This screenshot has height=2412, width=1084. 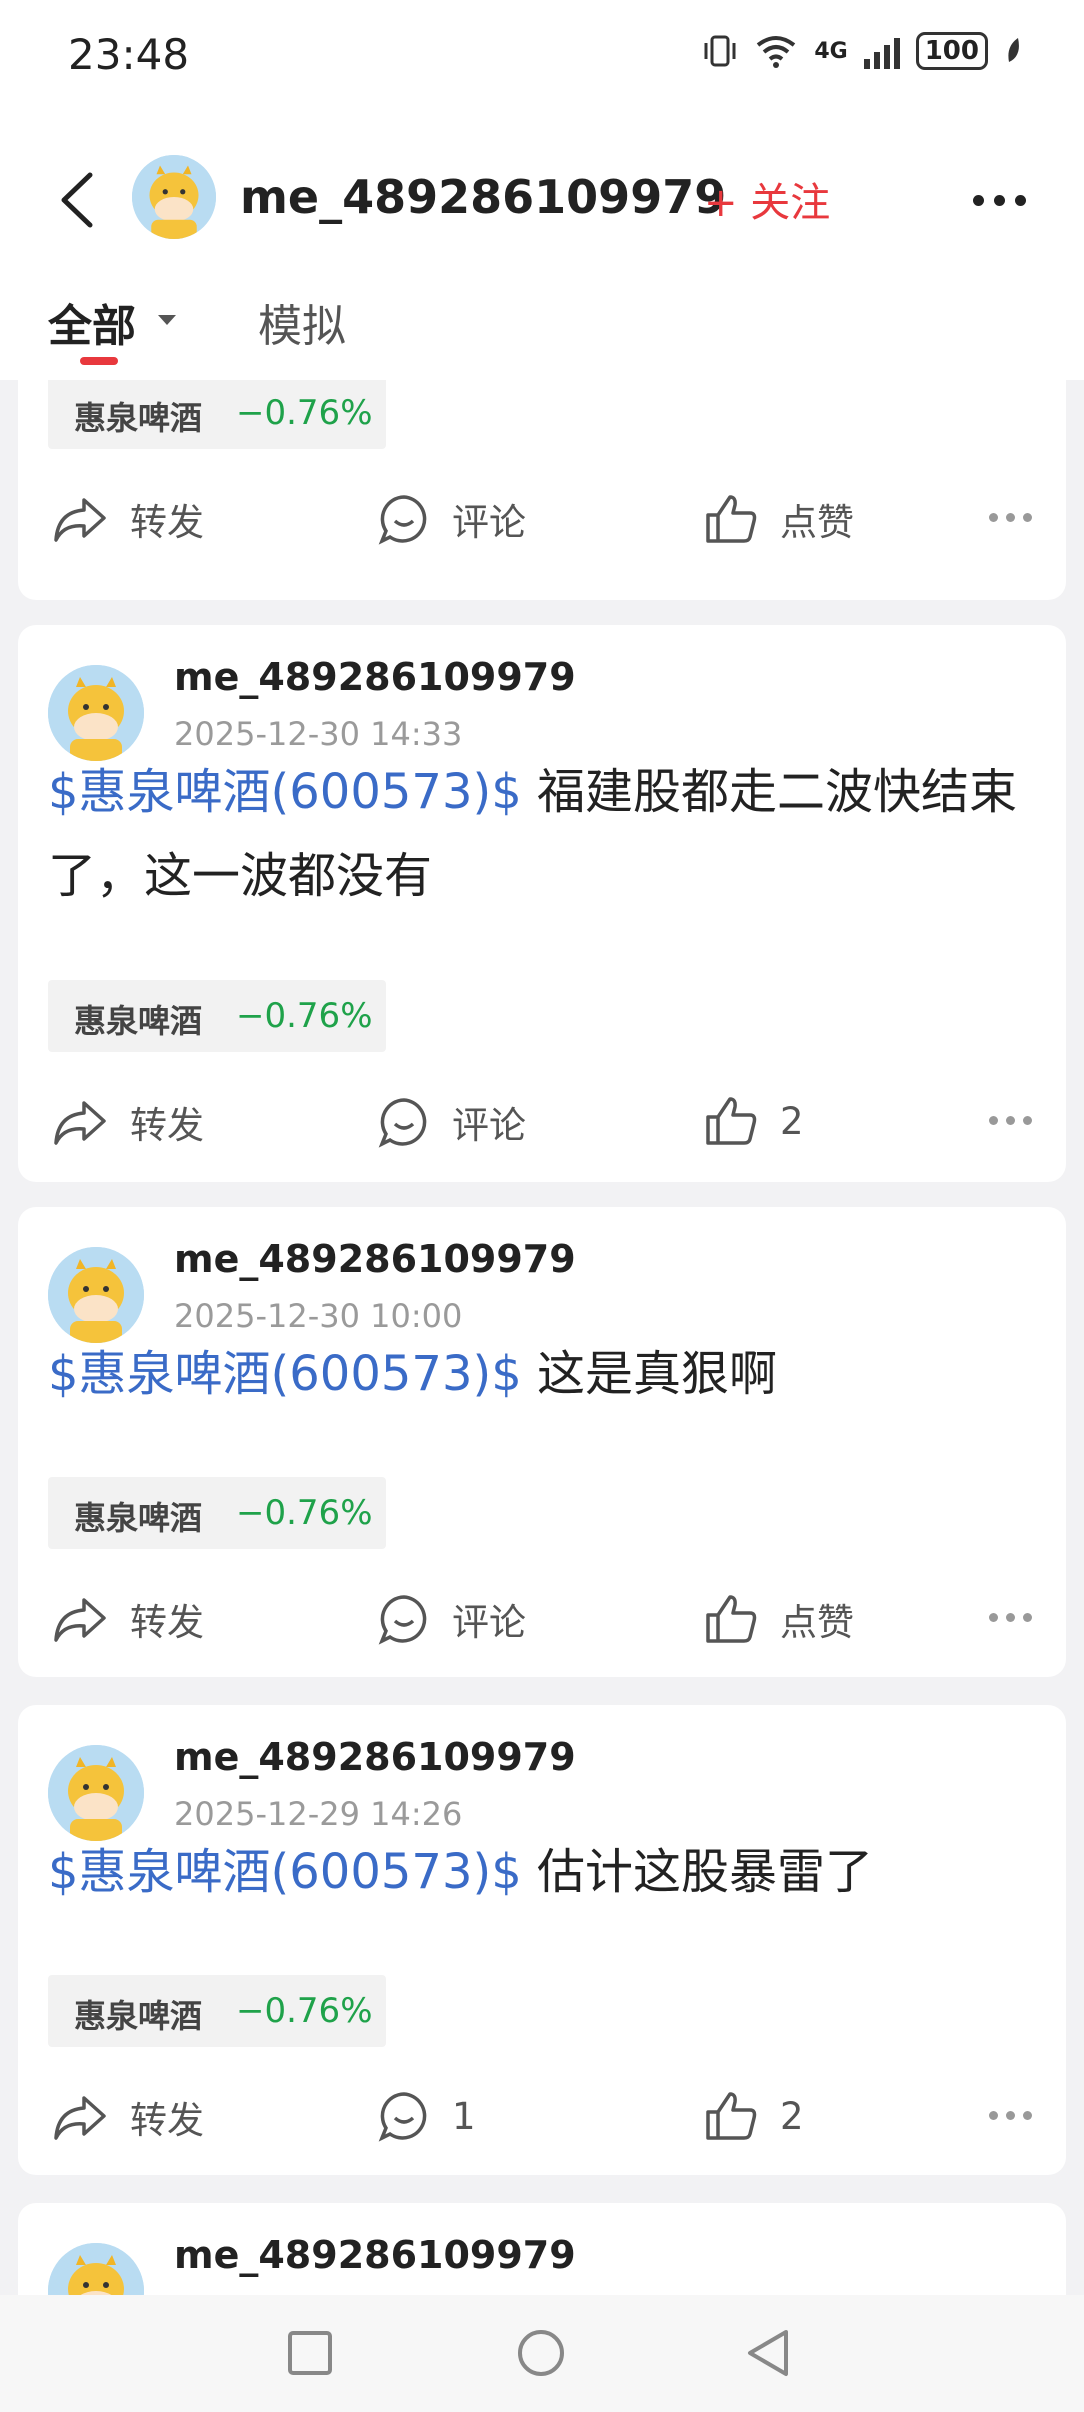 What do you see at coordinates (542, 57) in the screenshot?
I see `status-bar: 23:48 4G 100` at bounding box center [542, 57].